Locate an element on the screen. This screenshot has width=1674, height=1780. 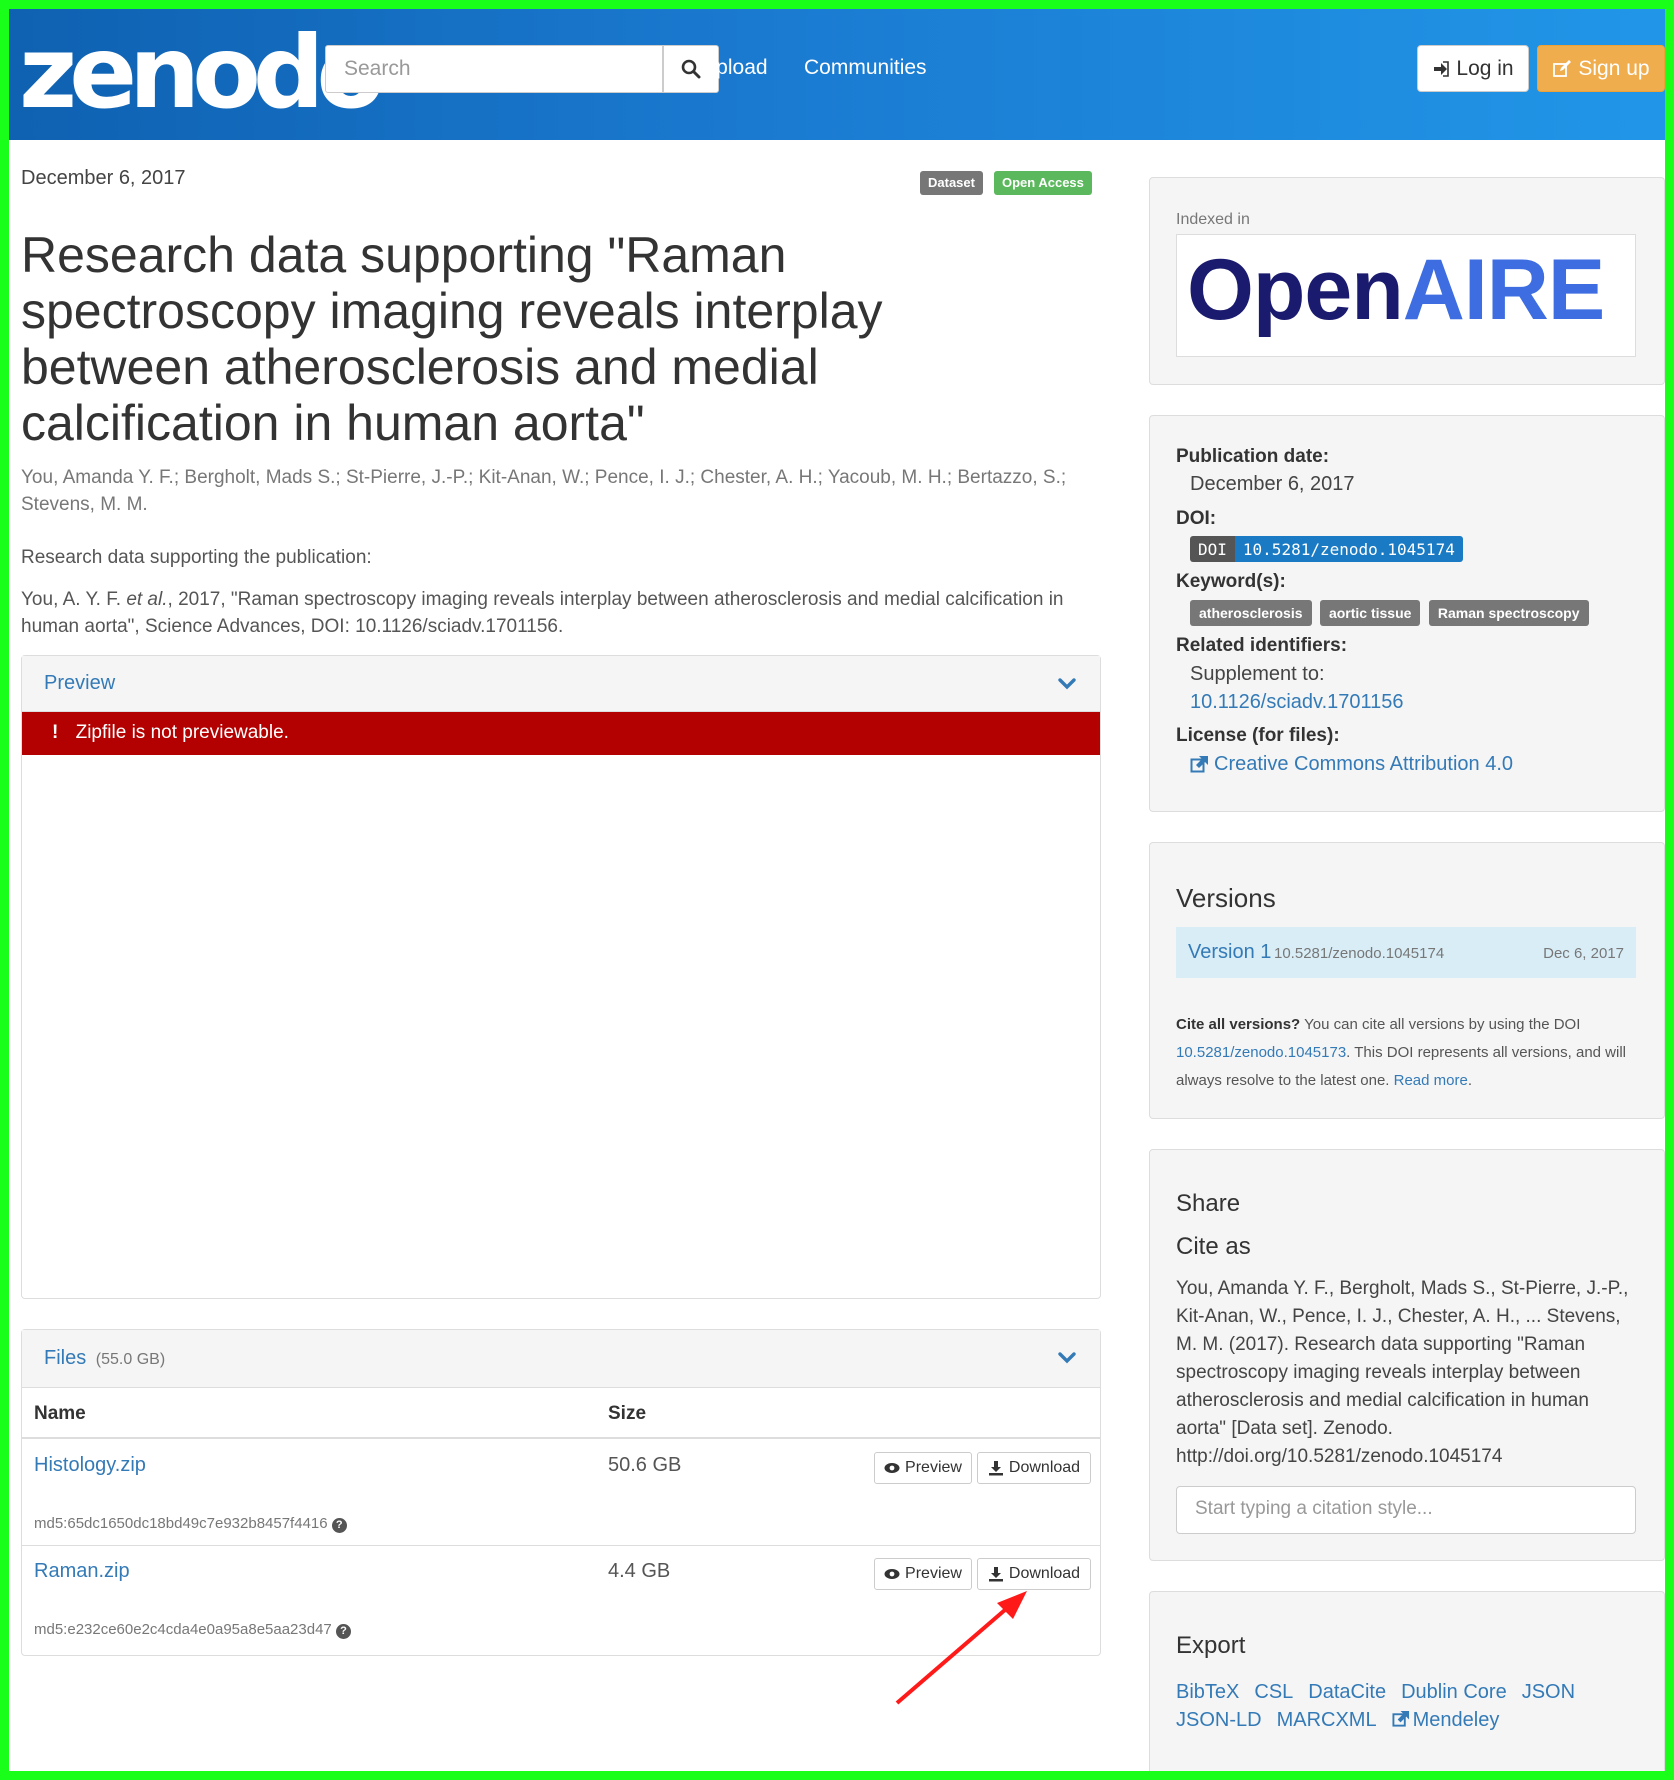
cite-all-doi-link: 10.5281/zenodo.1045173 is located at coordinates (1261, 1052).